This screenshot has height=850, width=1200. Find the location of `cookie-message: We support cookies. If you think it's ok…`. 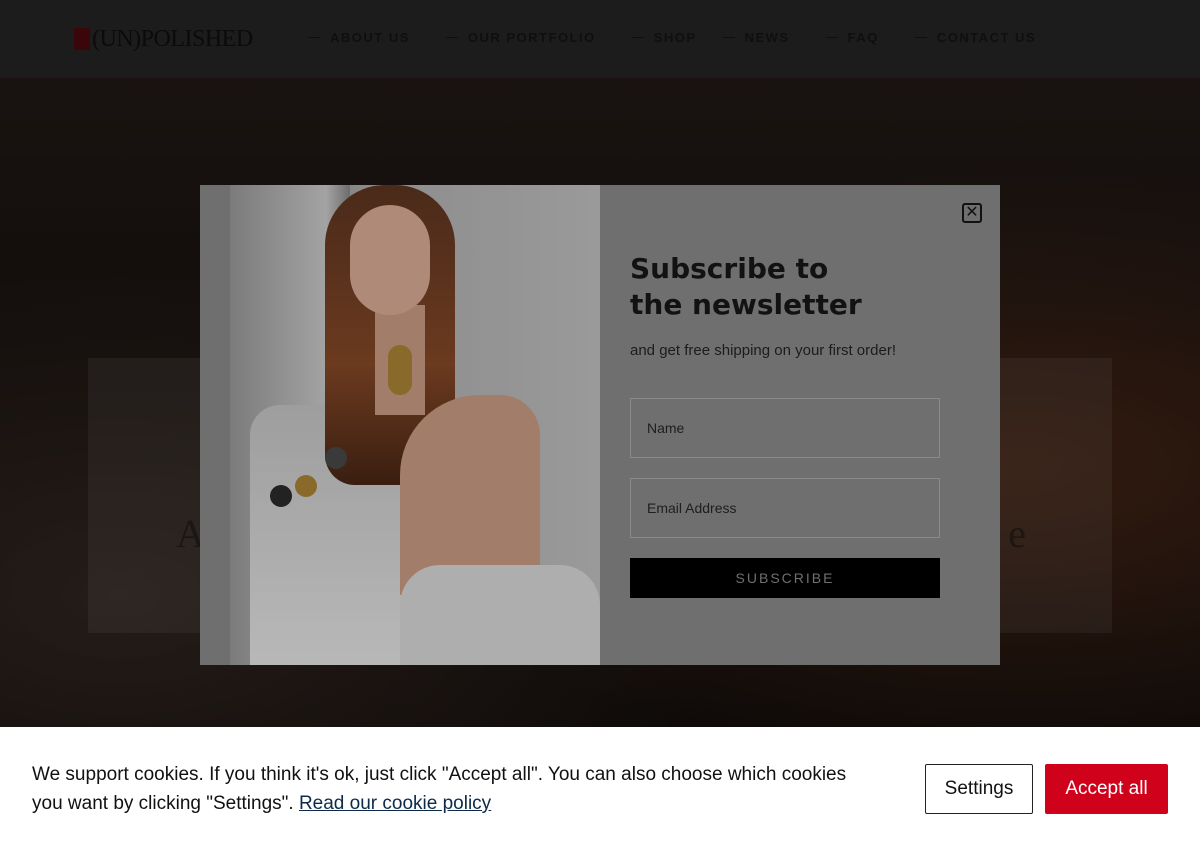

cookie-message: We support cookies. If you think it's ok… is located at coordinates (442, 789).